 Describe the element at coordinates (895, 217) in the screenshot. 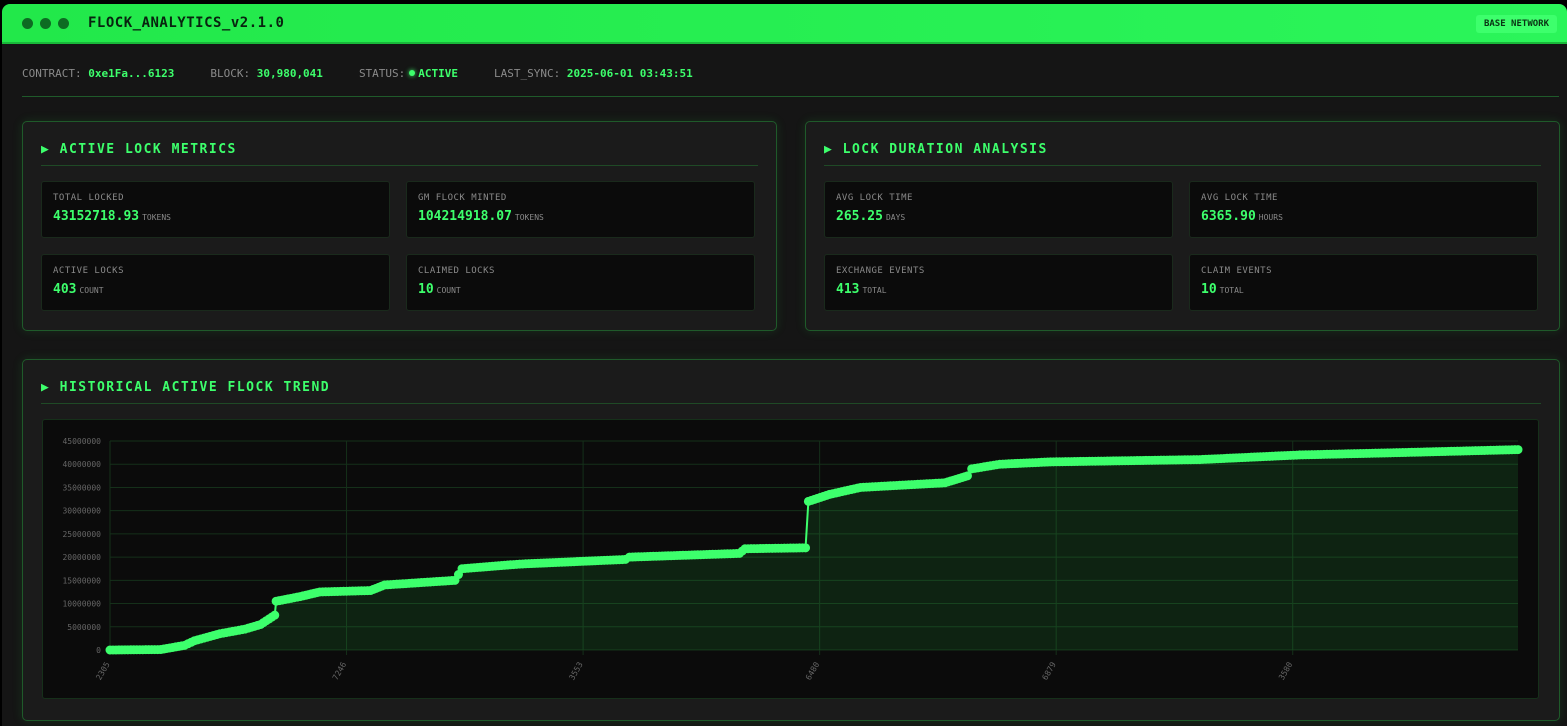

I see `metric-unit: DAYS` at that location.